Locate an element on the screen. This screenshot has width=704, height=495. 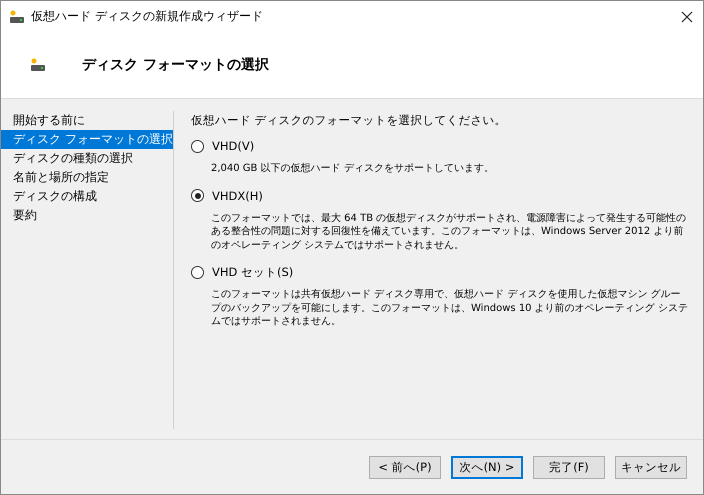
wizard-button: < 前へ(P) is located at coordinates (405, 467).